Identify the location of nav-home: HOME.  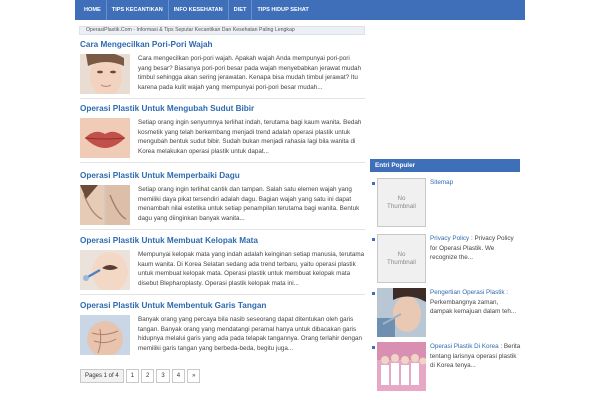
(93, 10).